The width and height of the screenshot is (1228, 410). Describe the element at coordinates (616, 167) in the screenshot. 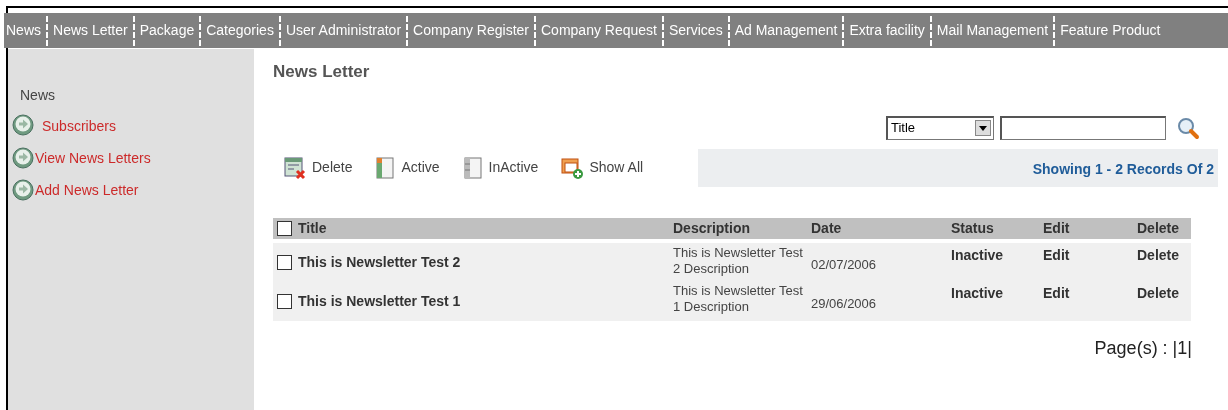

I see `toolbar-link: Show All` at that location.